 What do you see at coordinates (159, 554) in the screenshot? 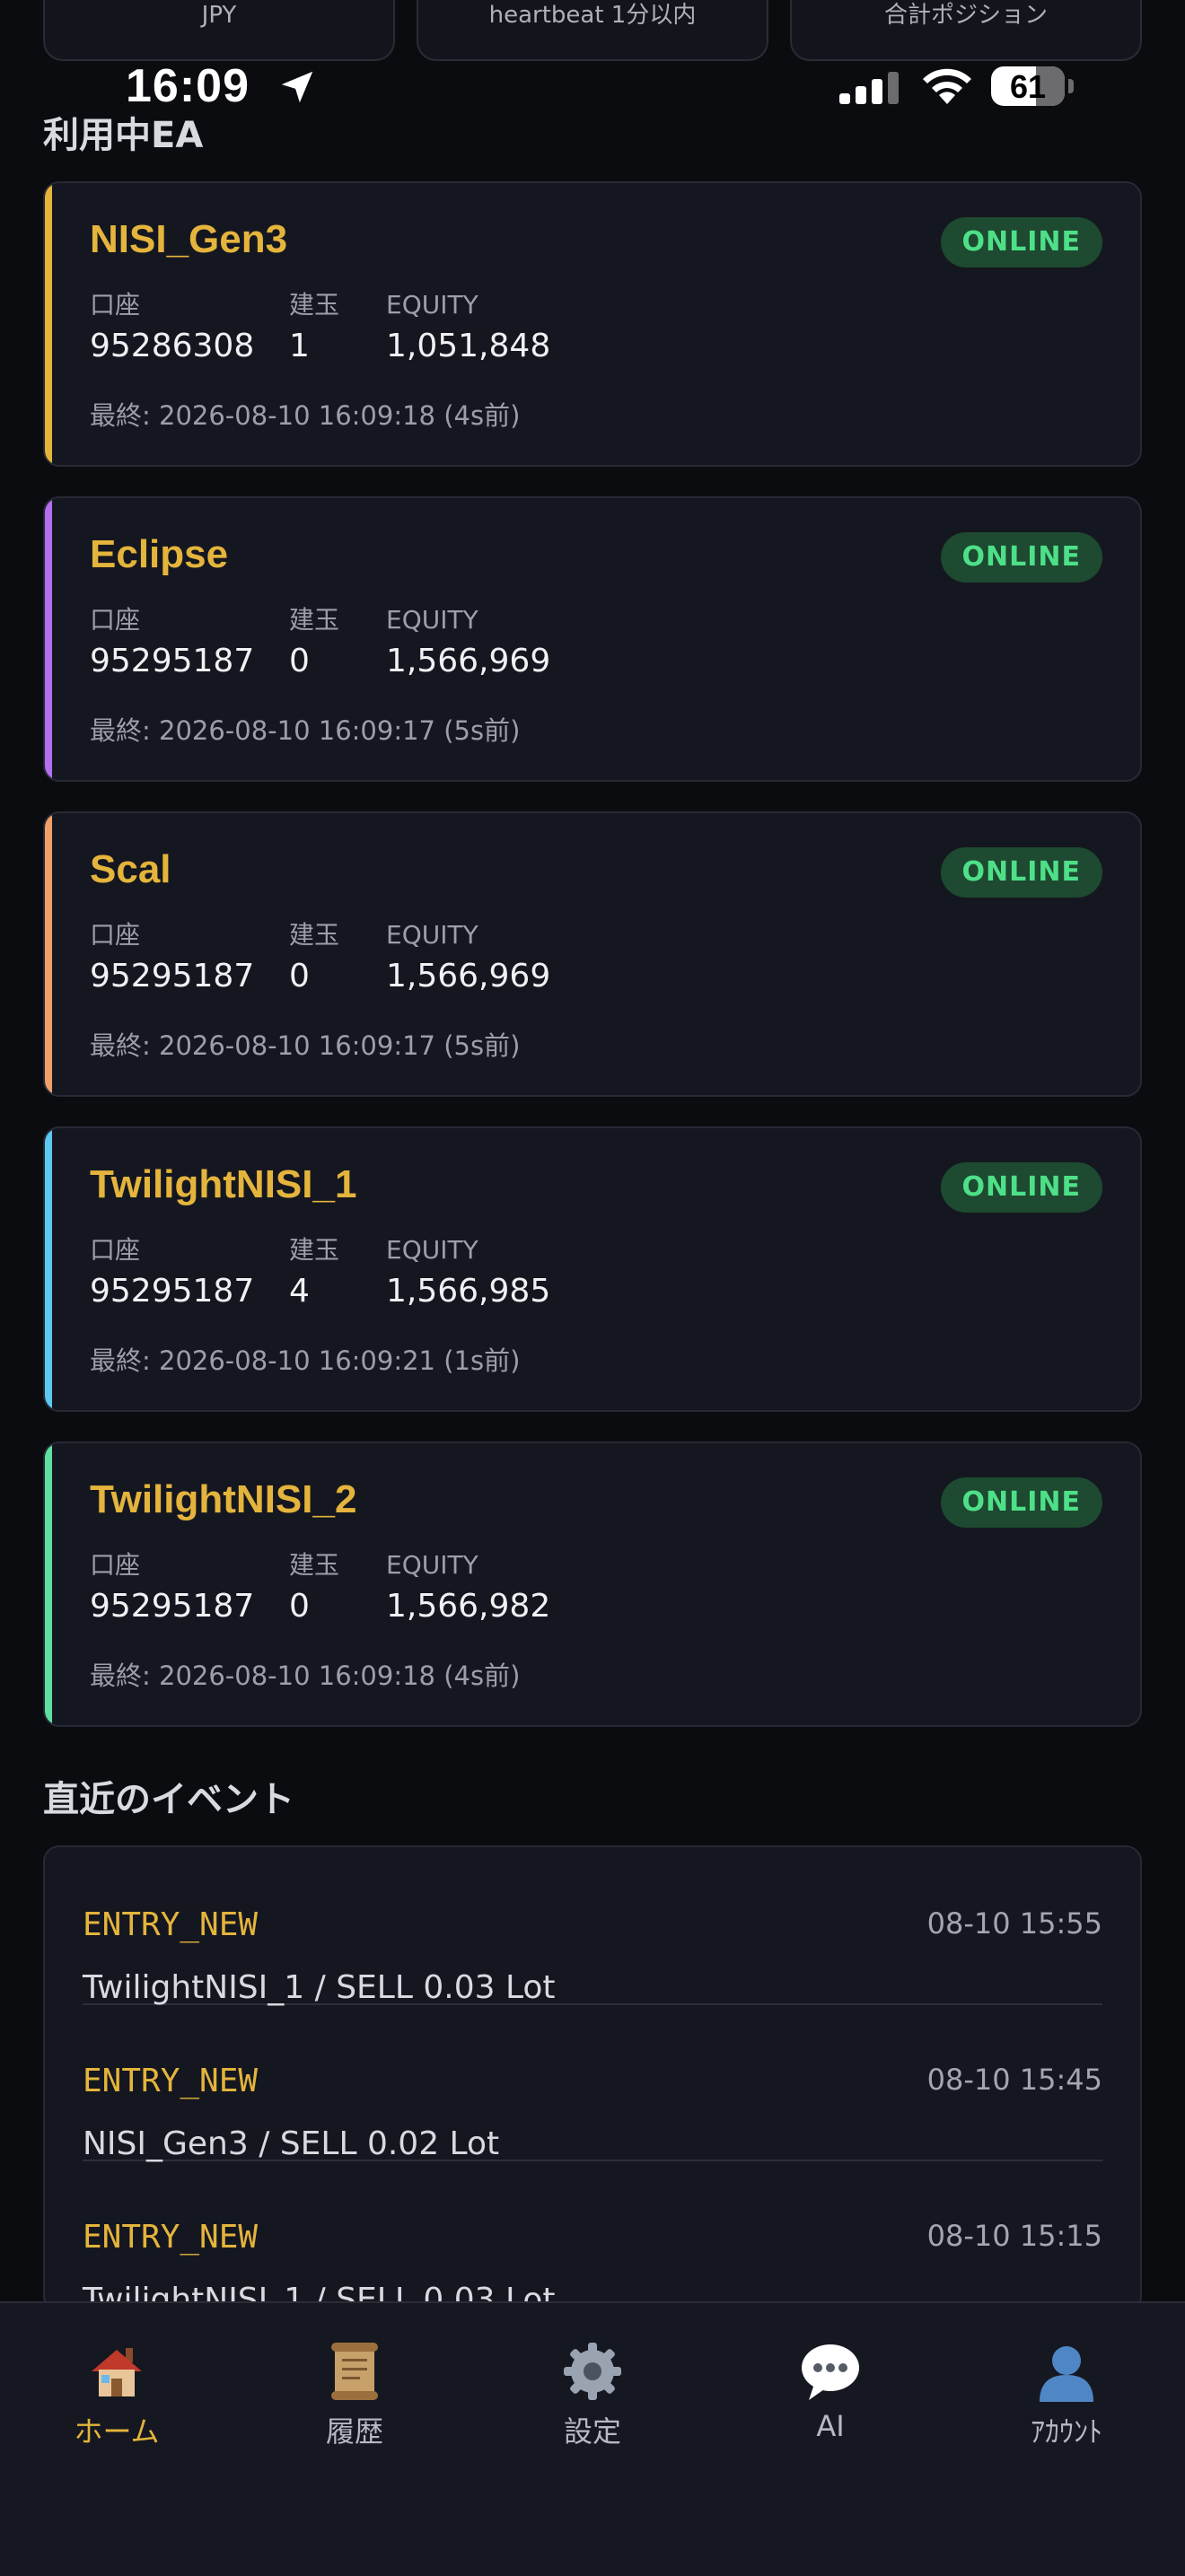
I see `ea-name: Eclipse` at bounding box center [159, 554].